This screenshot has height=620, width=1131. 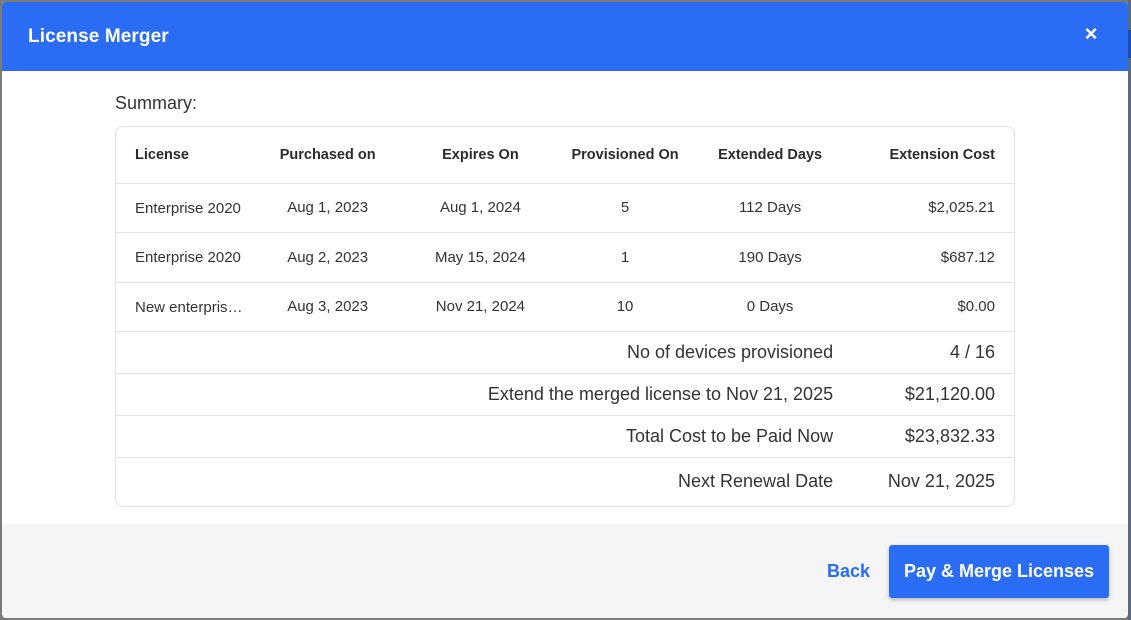 What do you see at coordinates (327, 307) in the screenshot?
I see `purchased-on: Aug 3, 2023` at bounding box center [327, 307].